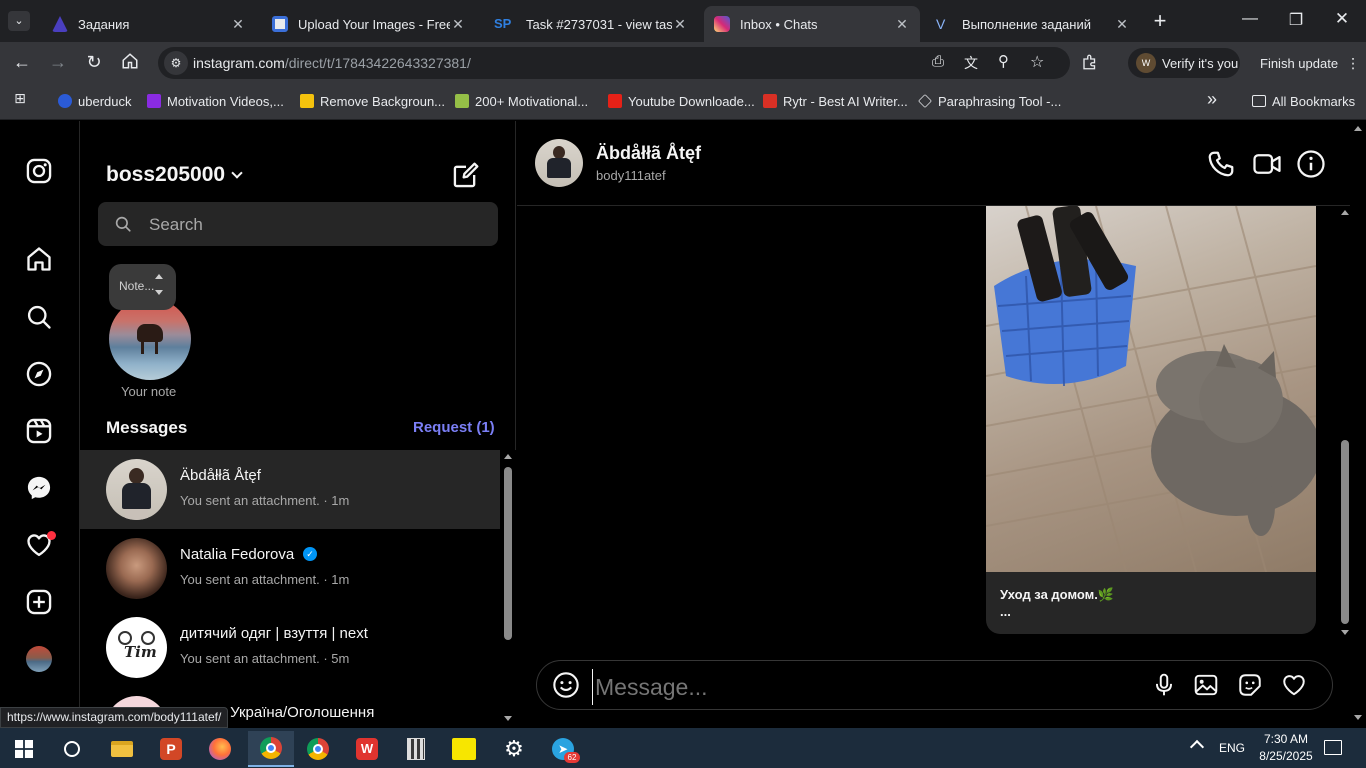  I want to click on clock-date: 8/25/2025, so click(1286, 756).